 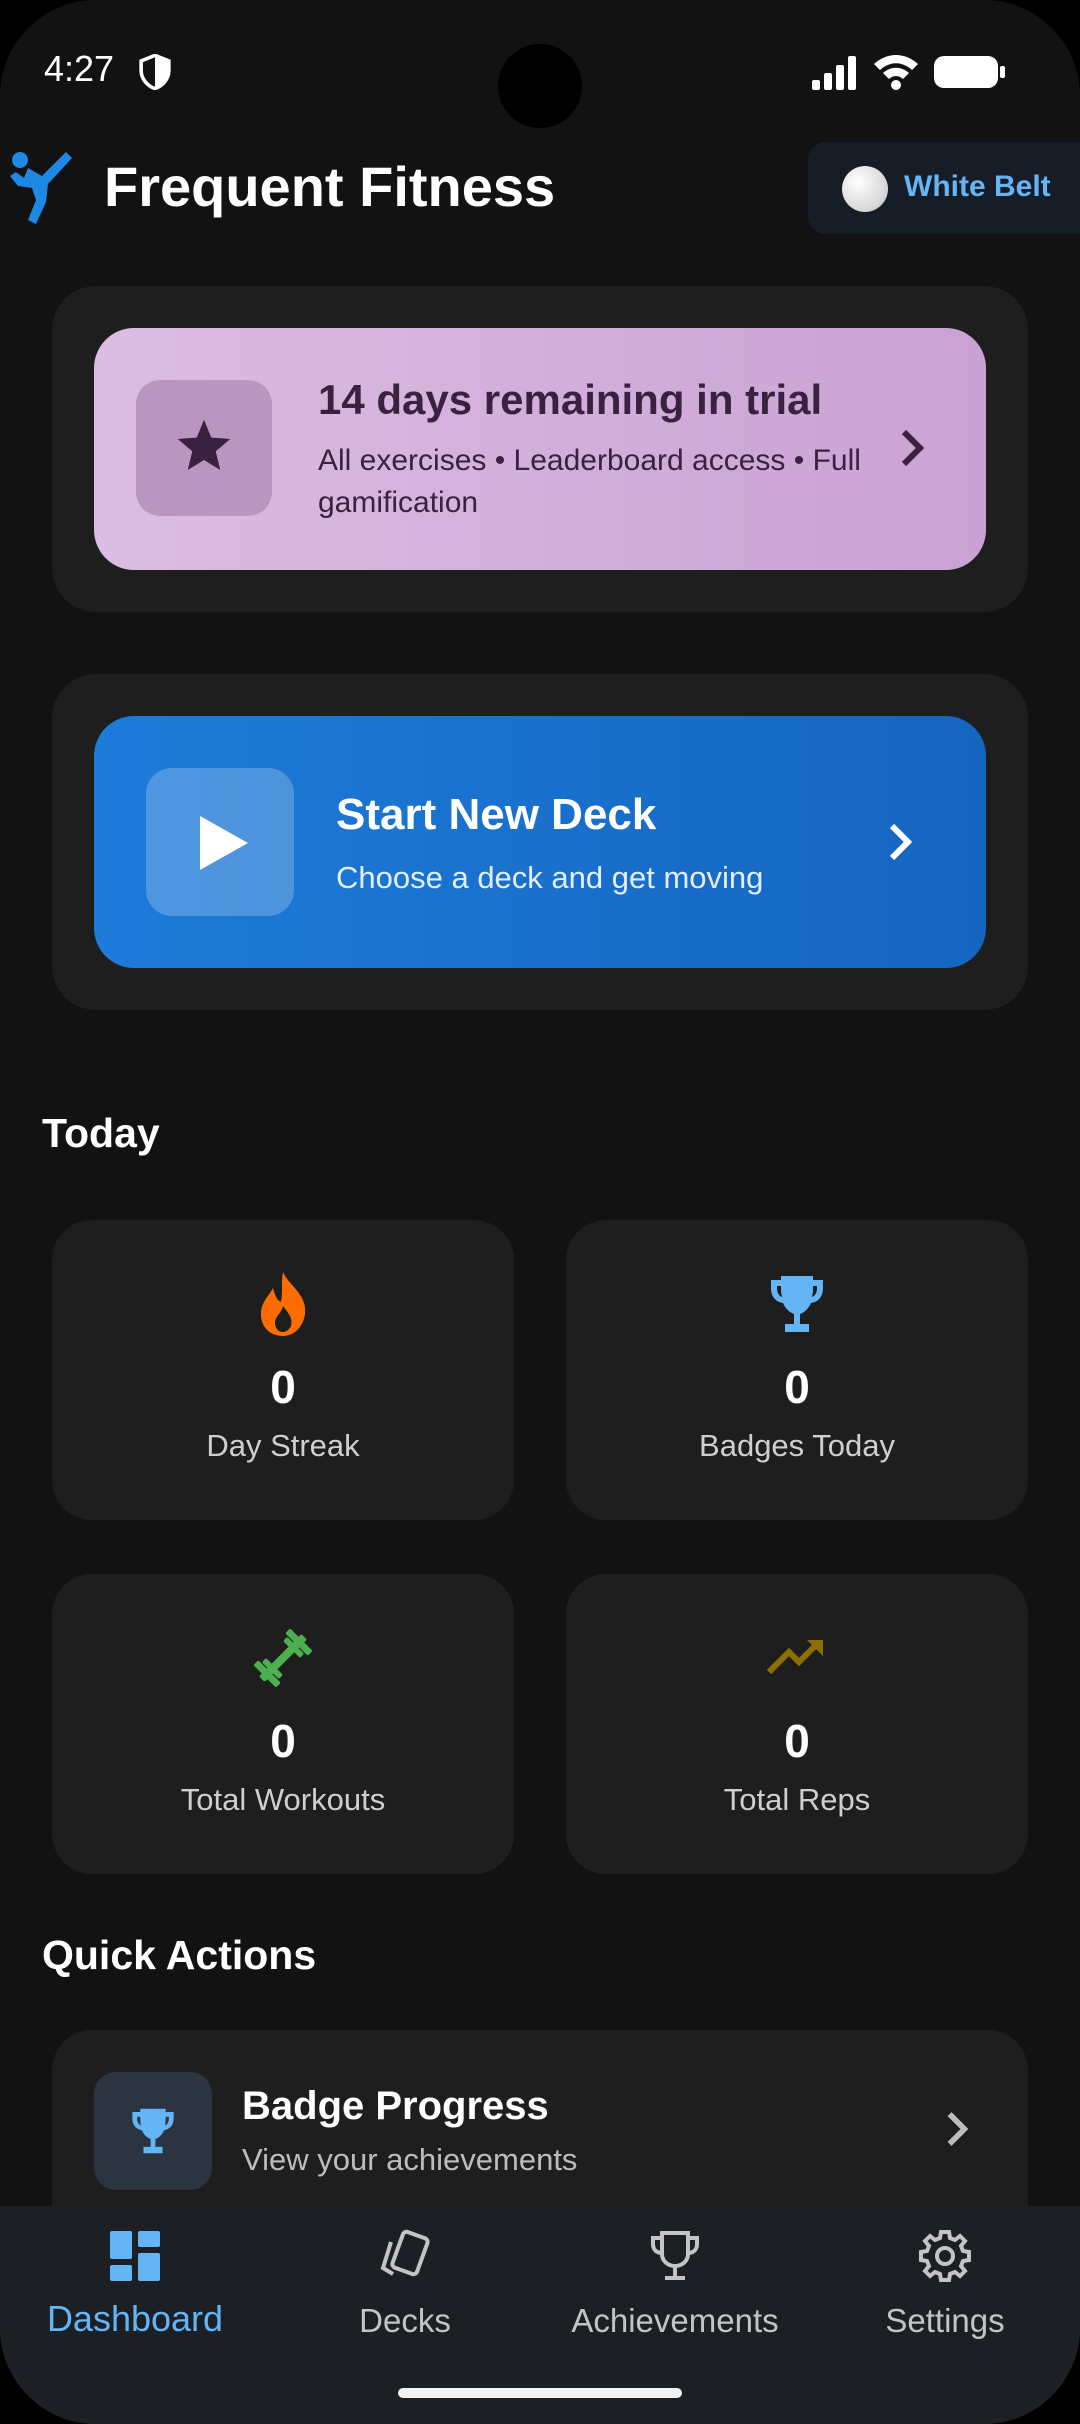 I want to click on stat-card-total-workouts: 0 Total Workouts, so click(x=283, y=1724).